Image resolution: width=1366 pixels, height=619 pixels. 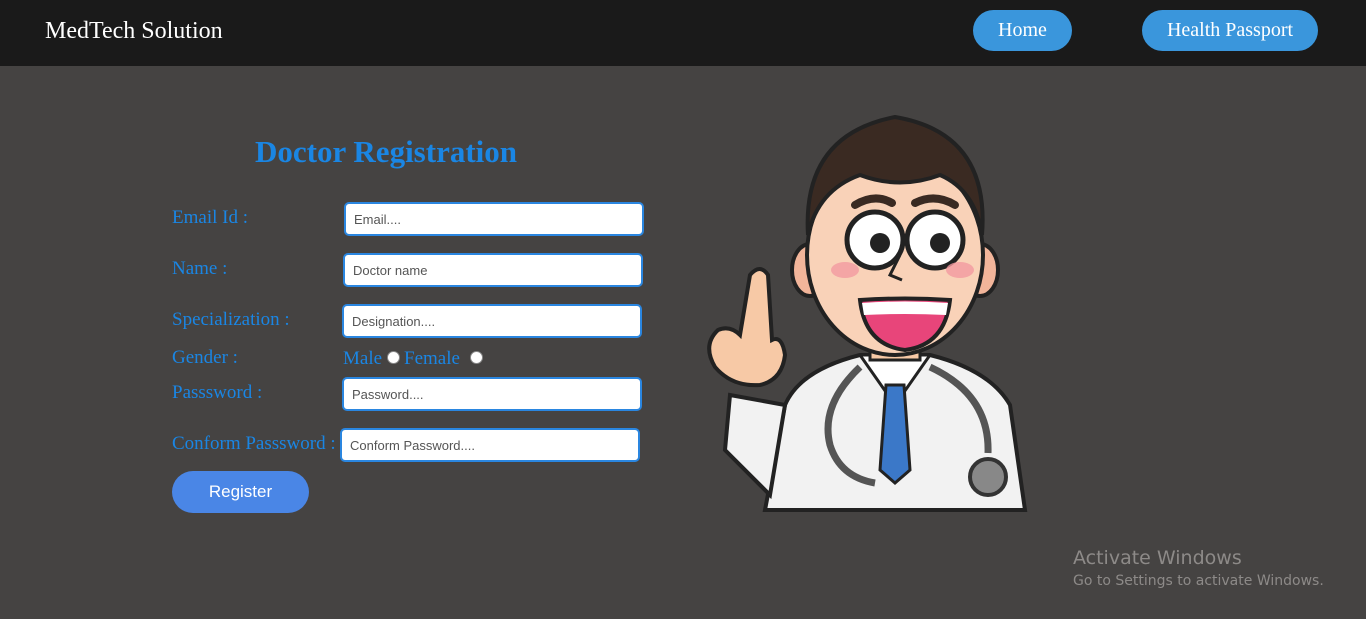 I want to click on confirm-password-label: Conform Passsword :, so click(x=254, y=443).